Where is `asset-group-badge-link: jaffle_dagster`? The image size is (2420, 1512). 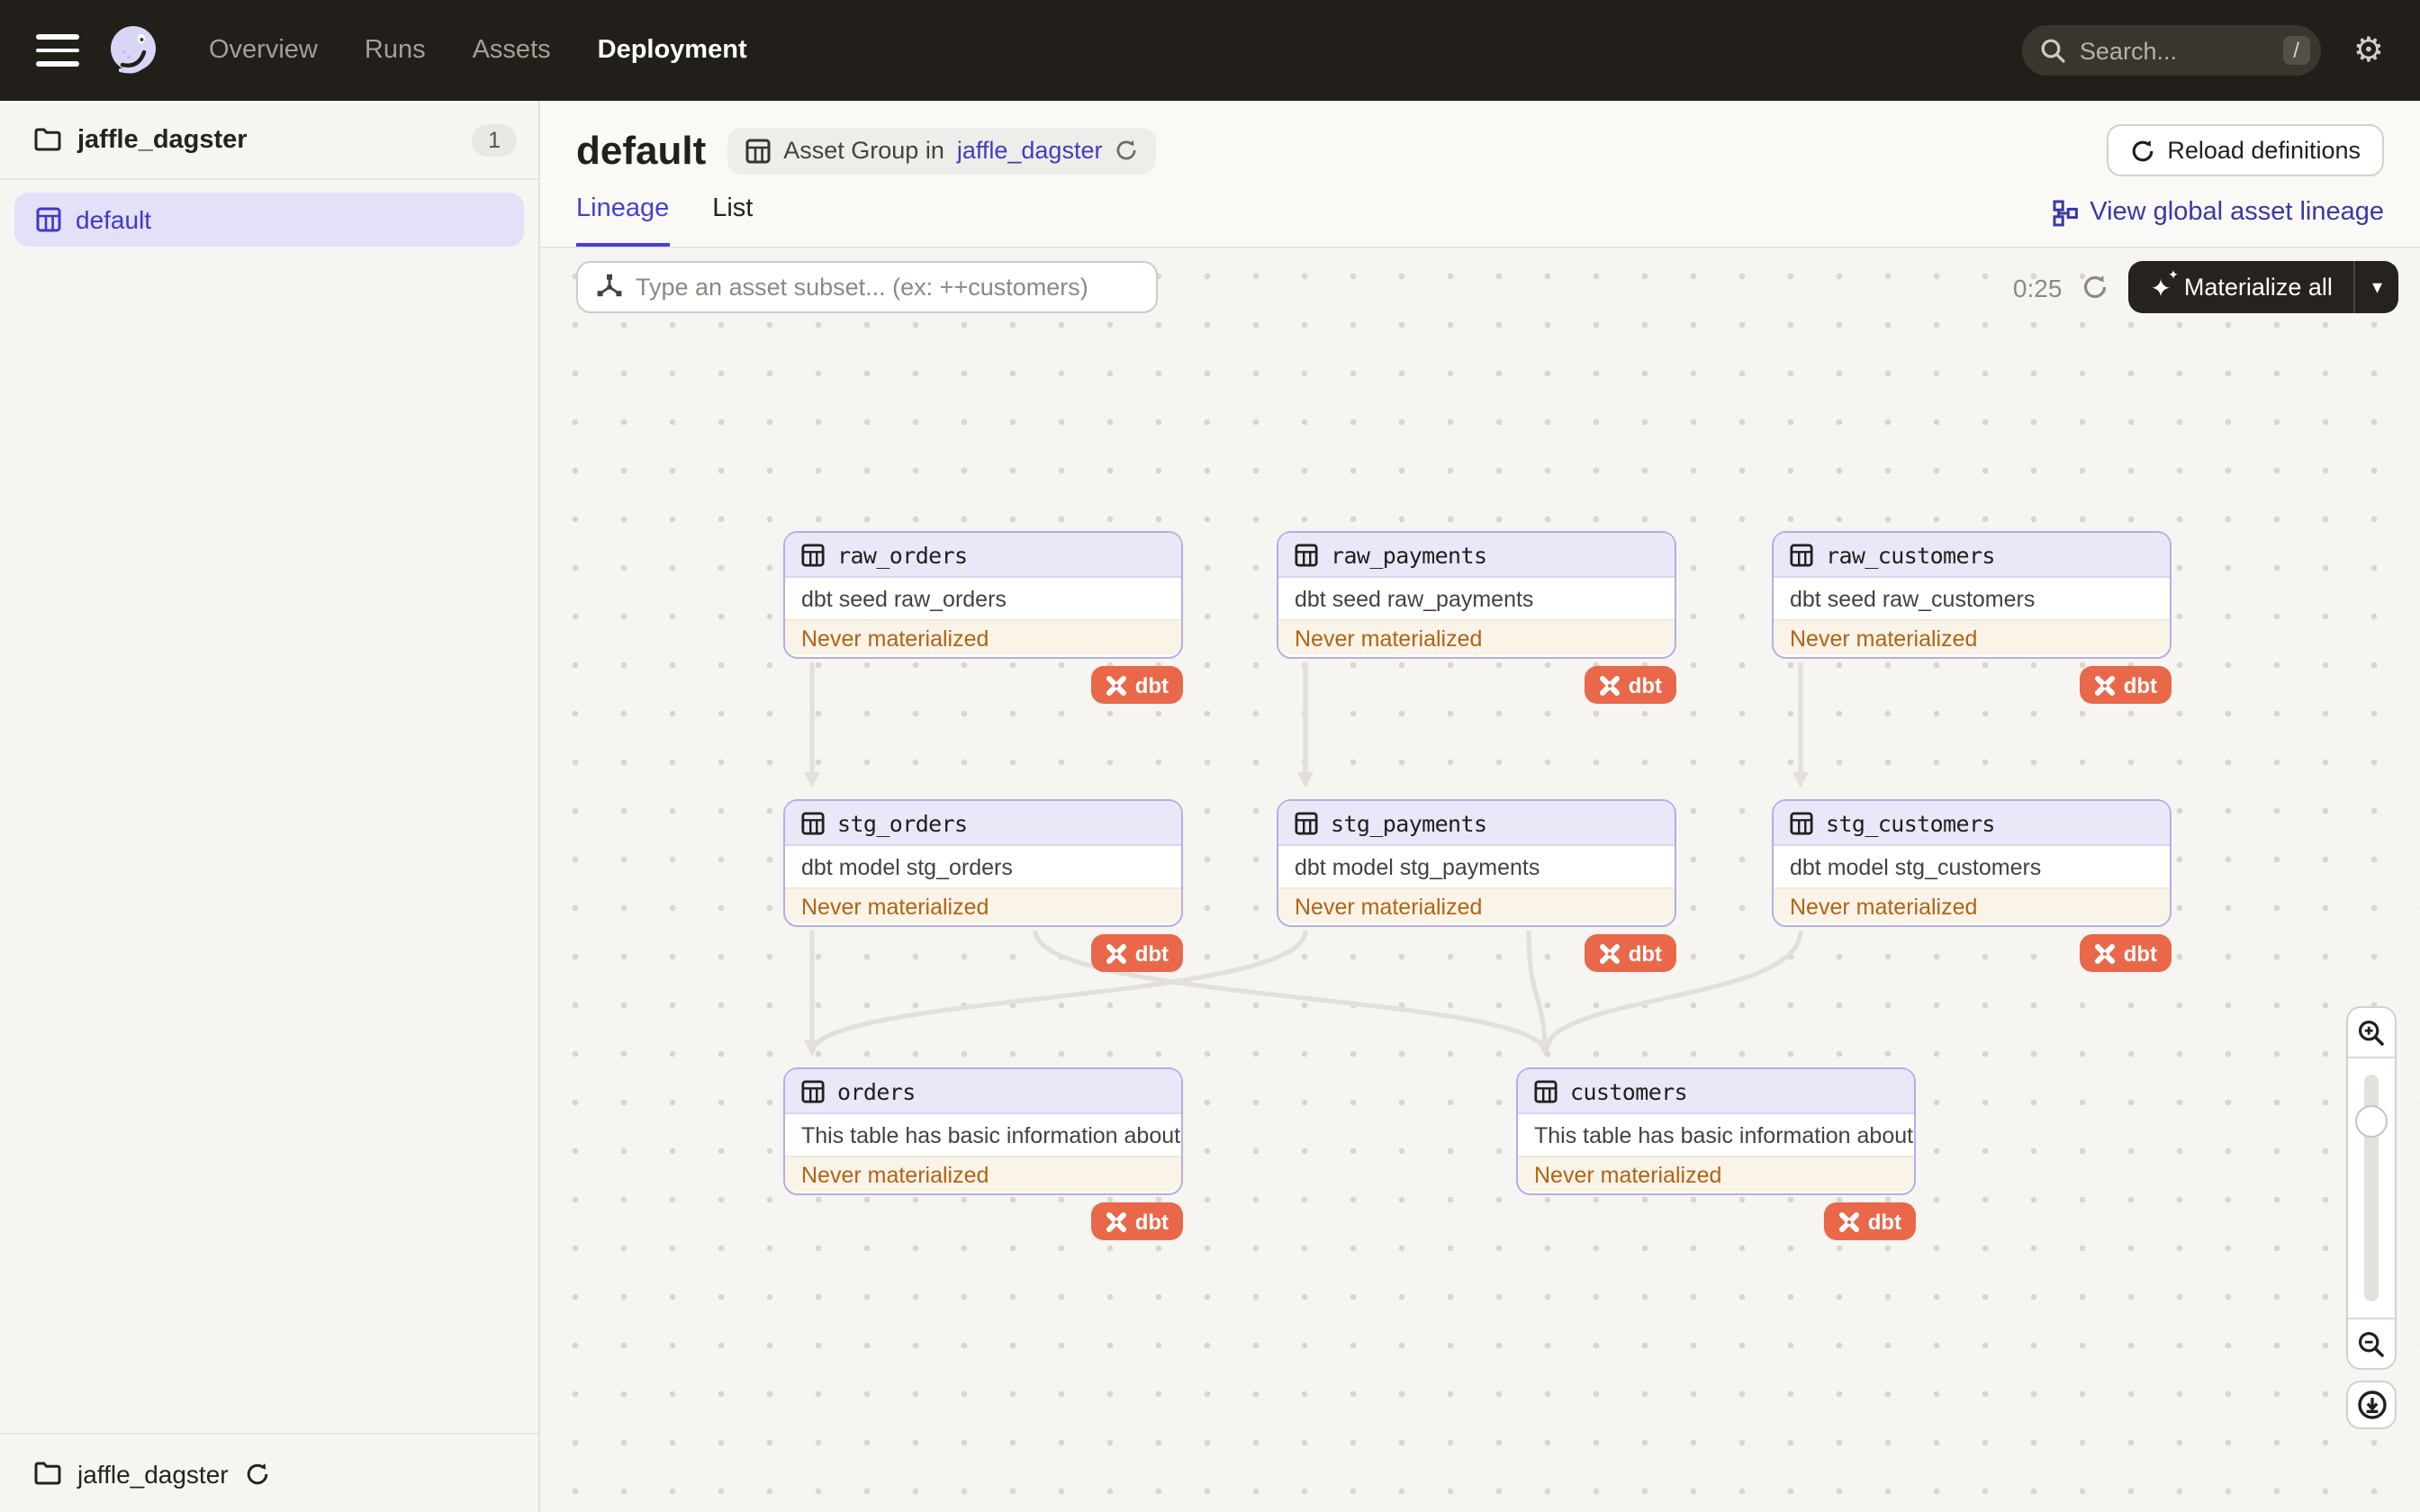
asset-group-badge-link: jaffle_dagster is located at coordinates (1030, 150).